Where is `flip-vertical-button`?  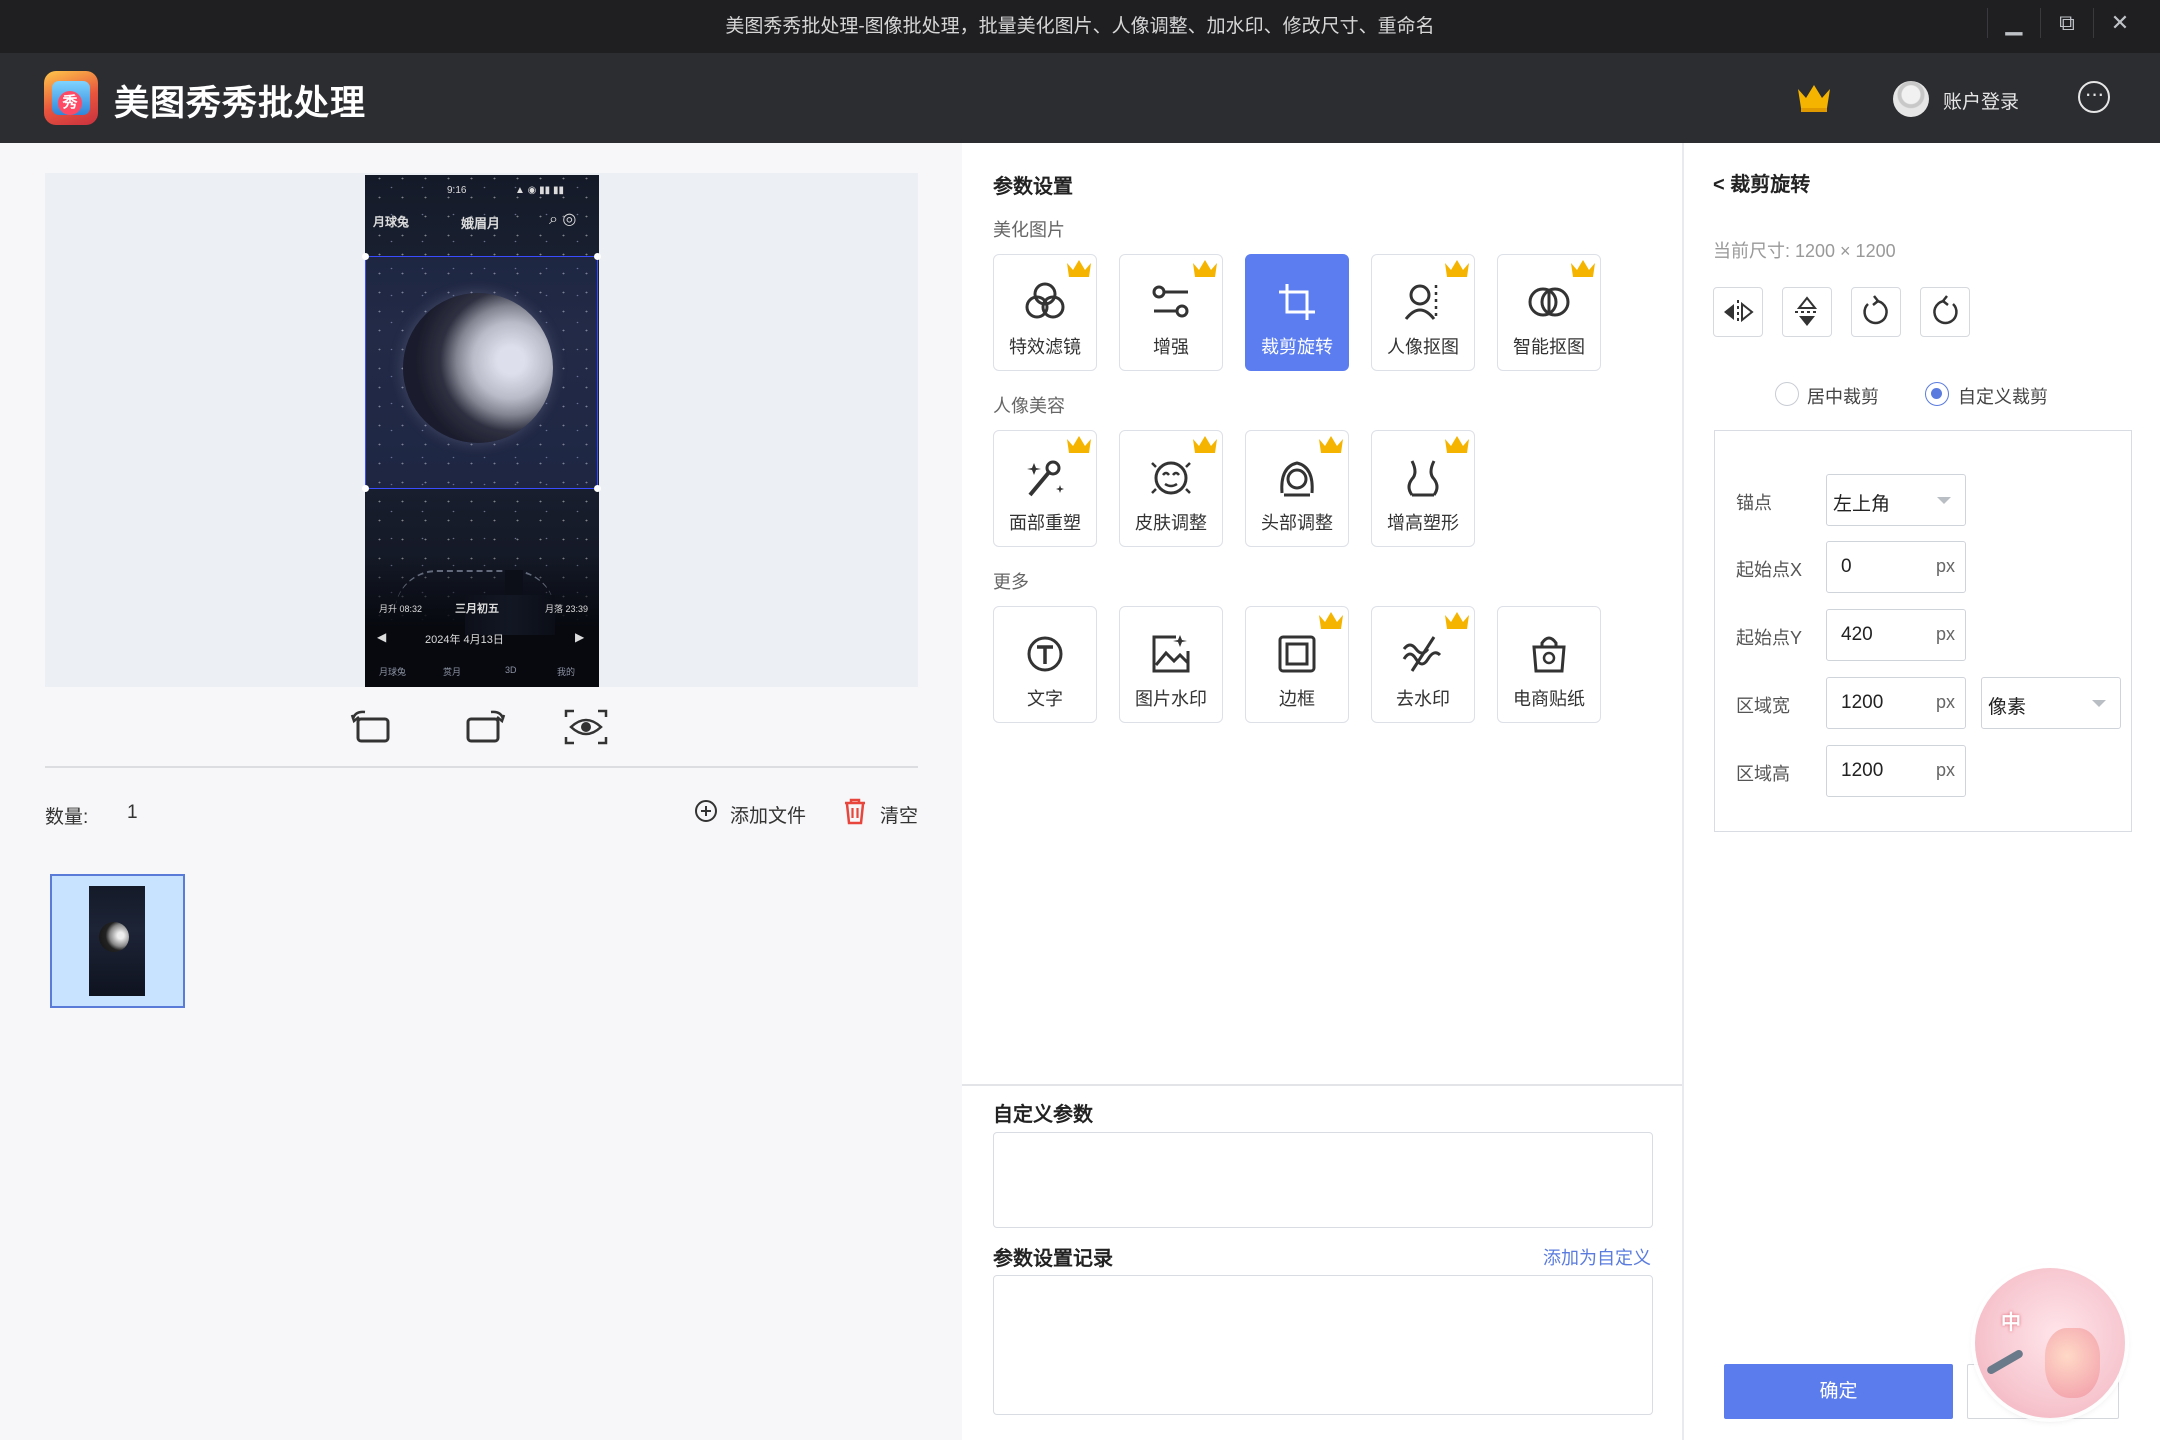
flip-vertical-button is located at coordinates (1807, 312).